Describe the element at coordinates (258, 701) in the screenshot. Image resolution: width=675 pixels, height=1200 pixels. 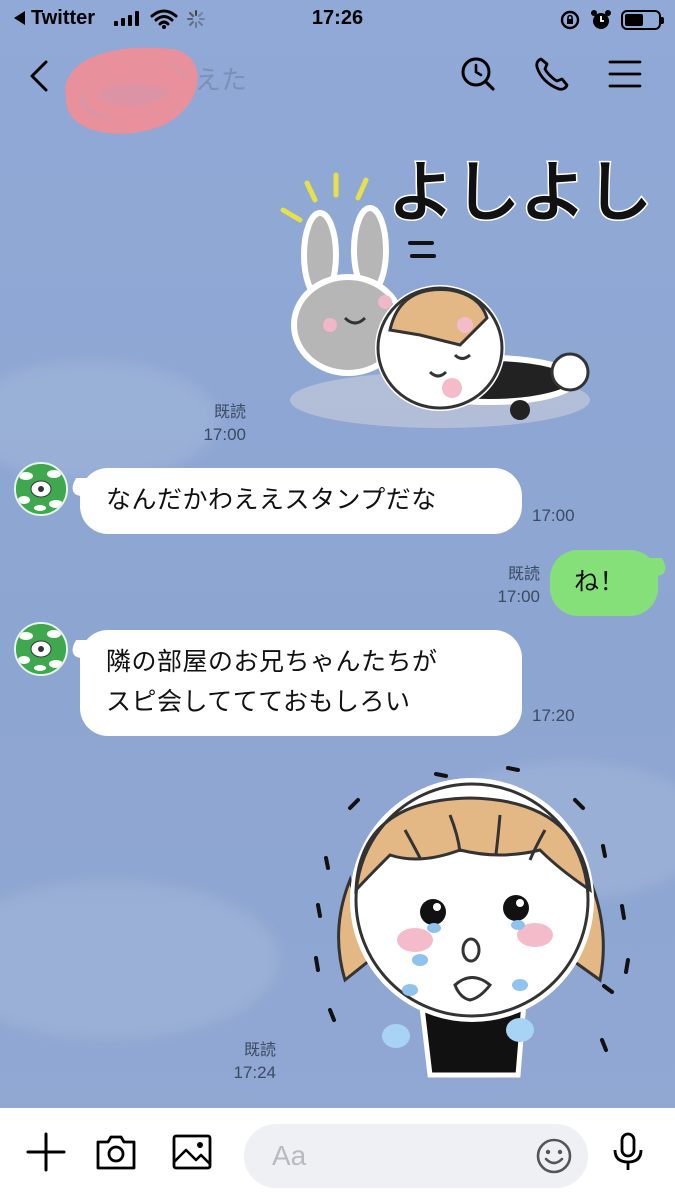
I see `message-text-line: スピ会しててておもしろい` at that location.